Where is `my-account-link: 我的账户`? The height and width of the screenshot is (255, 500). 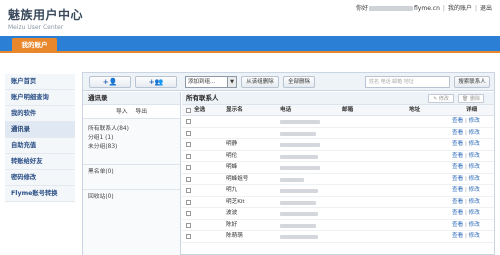 my-account-link: 我的账户 is located at coordinates (460, 8).